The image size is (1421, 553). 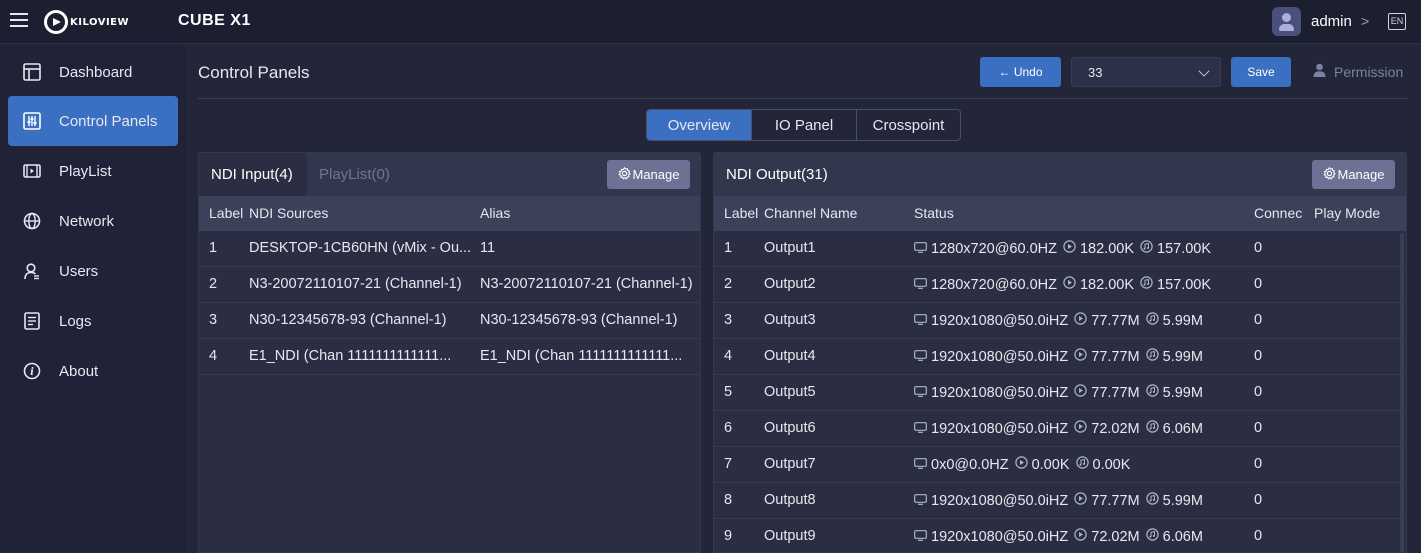 I want to click on sidebar-item-label: Users, so click(x=79, y=271).